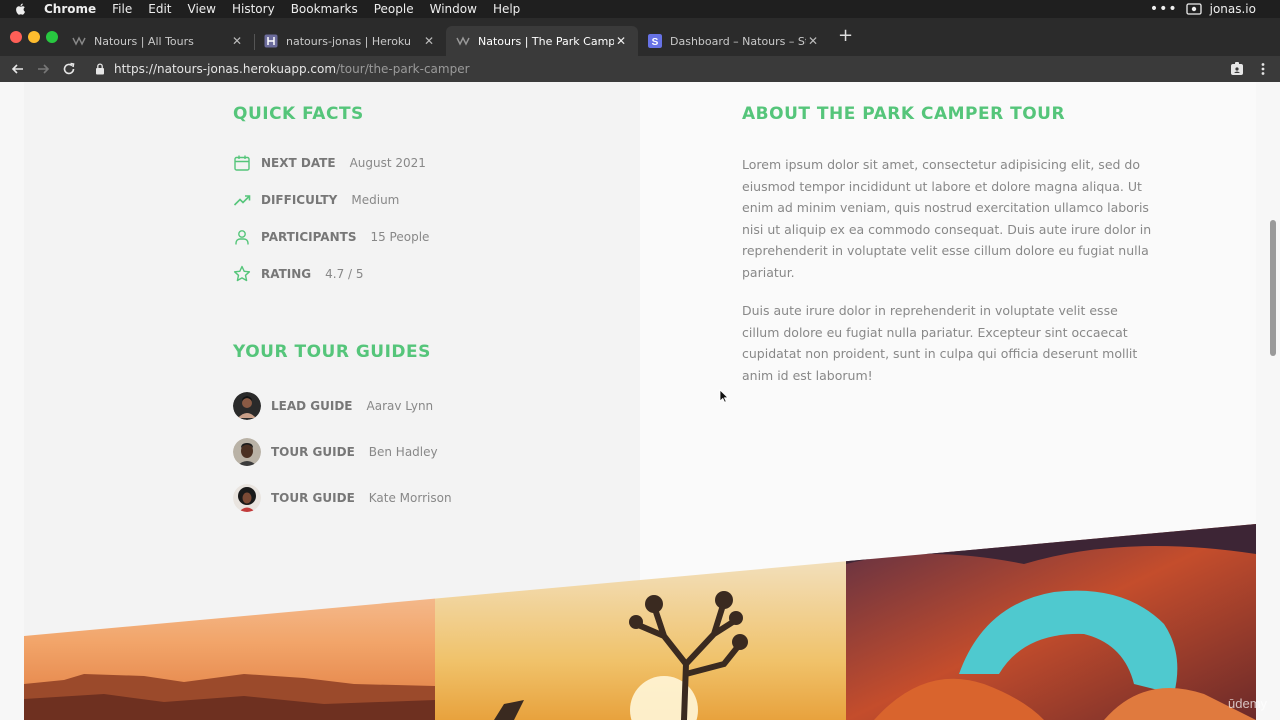 The image size is (1280, 720). I want to click on guide-tour-2: TOUR GUIDE Kate Morrison, so click(342, 498).